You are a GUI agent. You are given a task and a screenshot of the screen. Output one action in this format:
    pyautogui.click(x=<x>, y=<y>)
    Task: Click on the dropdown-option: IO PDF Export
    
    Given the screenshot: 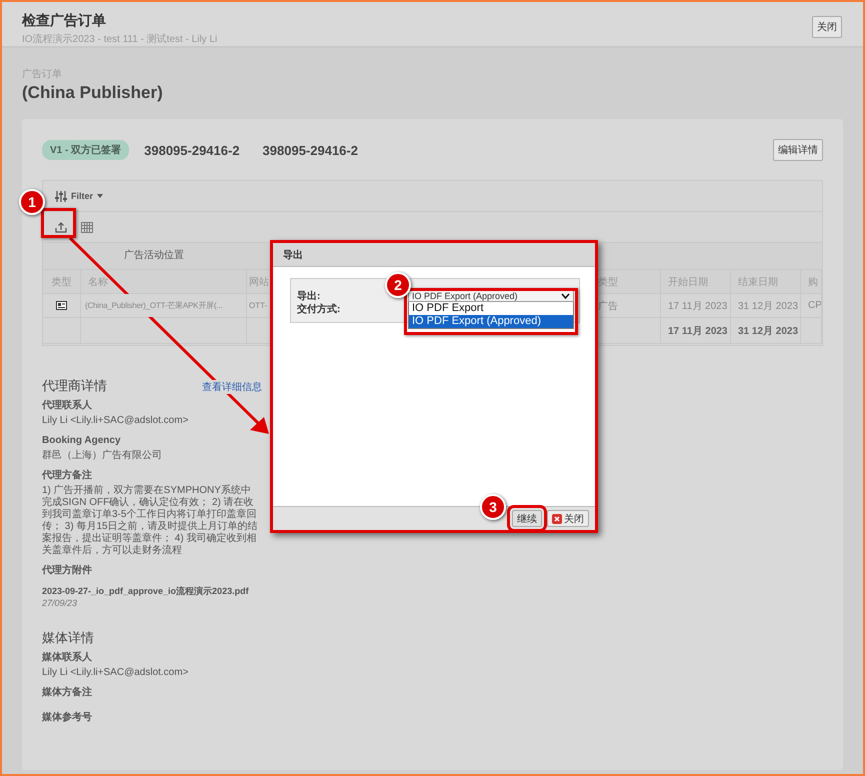 What is the action you would take?
    pyautogui.click(x=491, y=308)
    